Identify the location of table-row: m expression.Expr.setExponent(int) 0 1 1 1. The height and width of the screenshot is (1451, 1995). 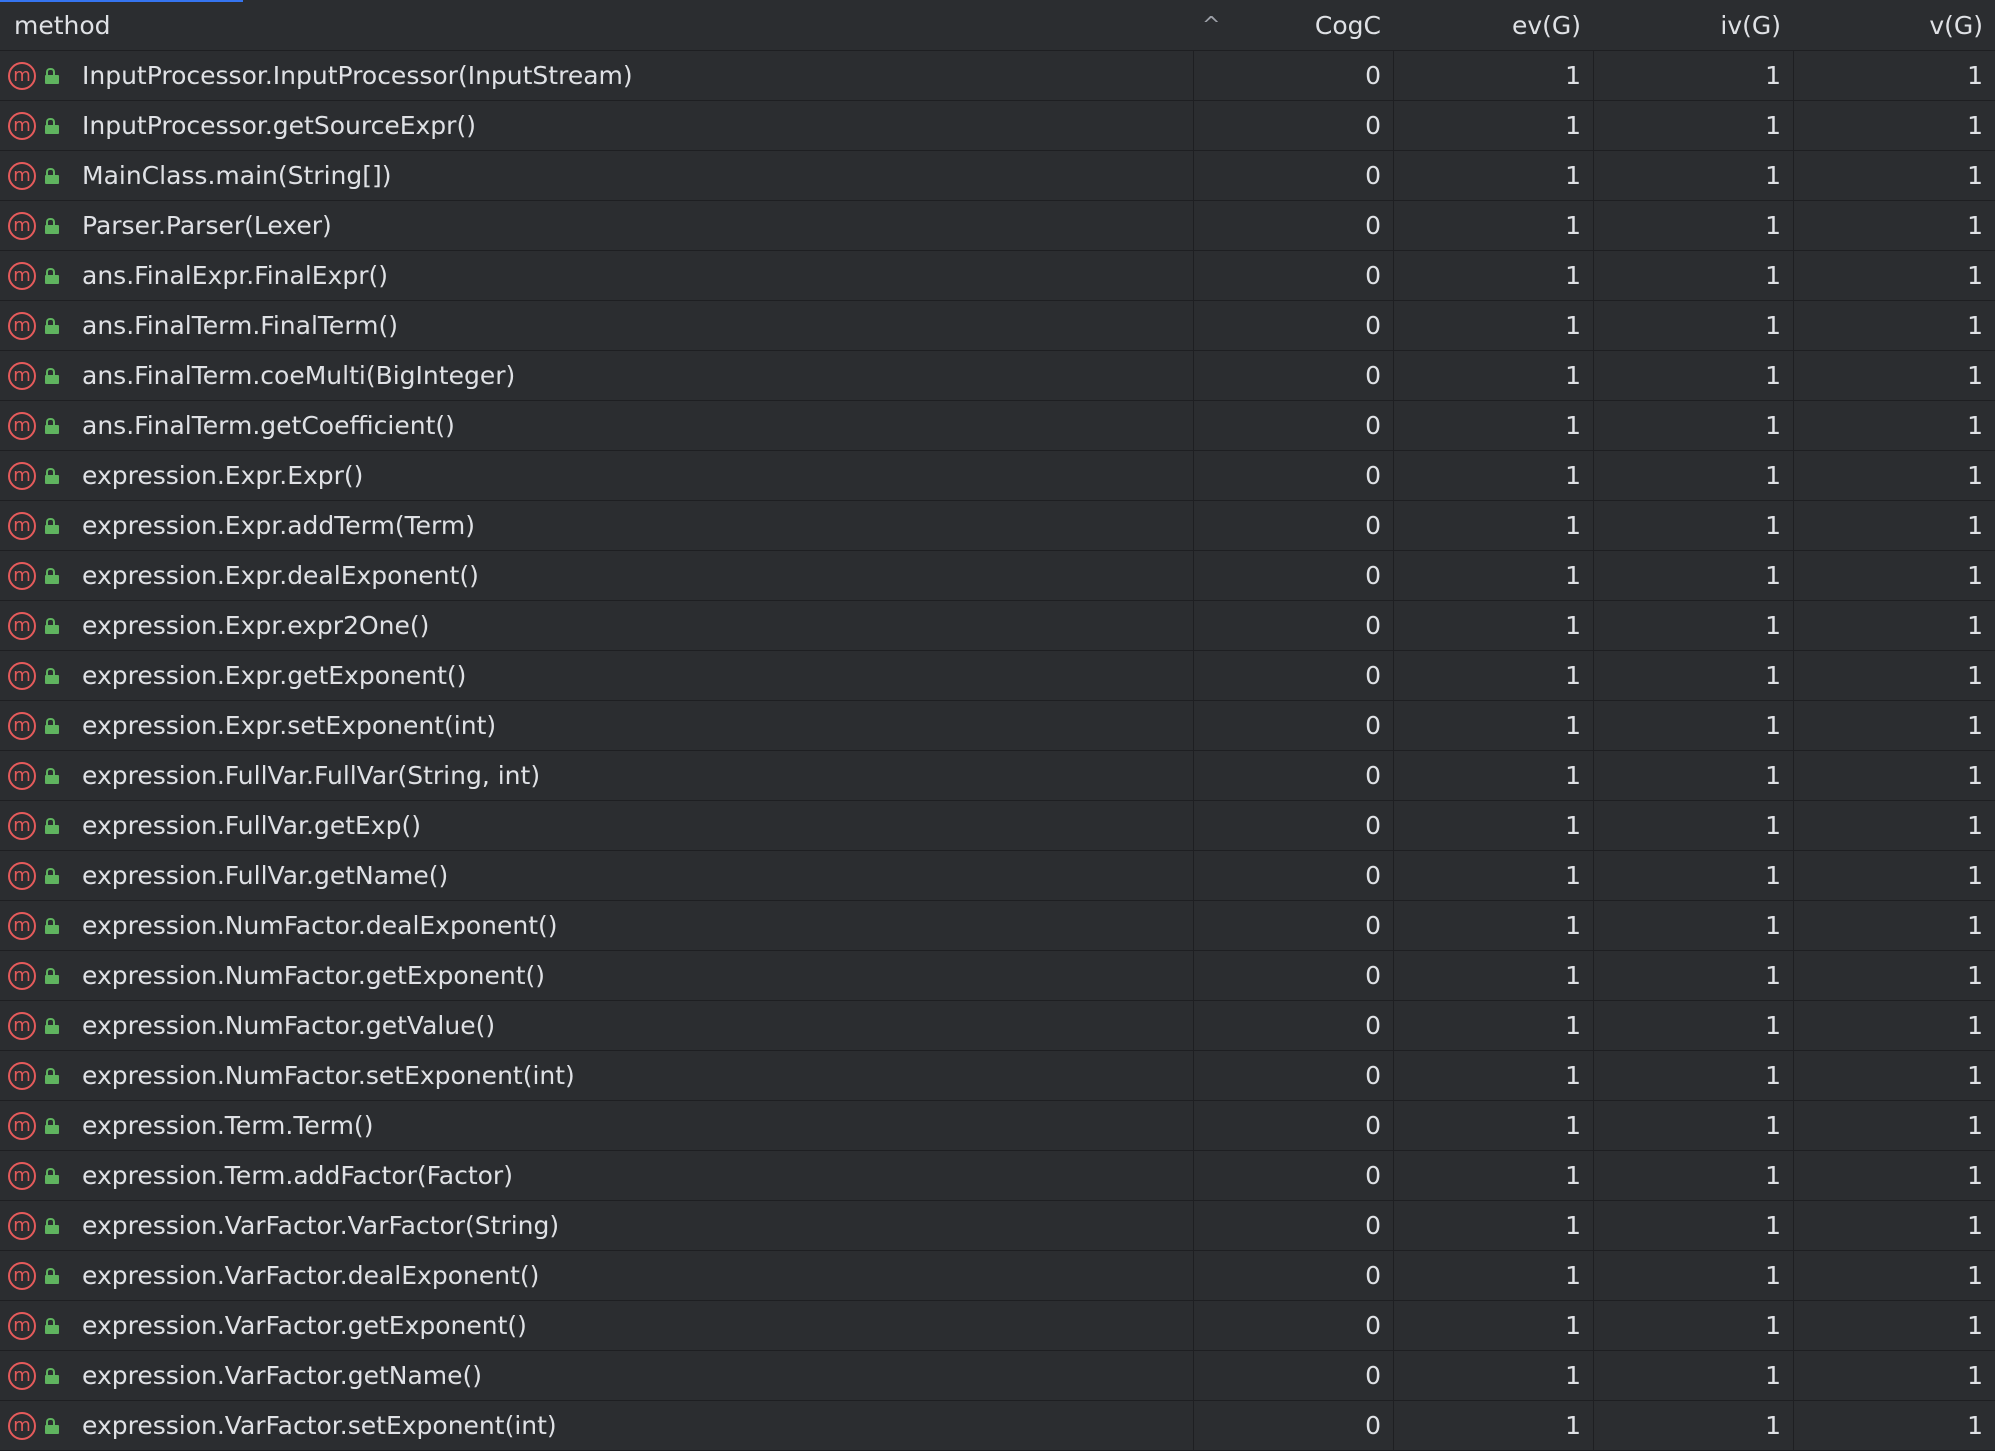
(997, 726).